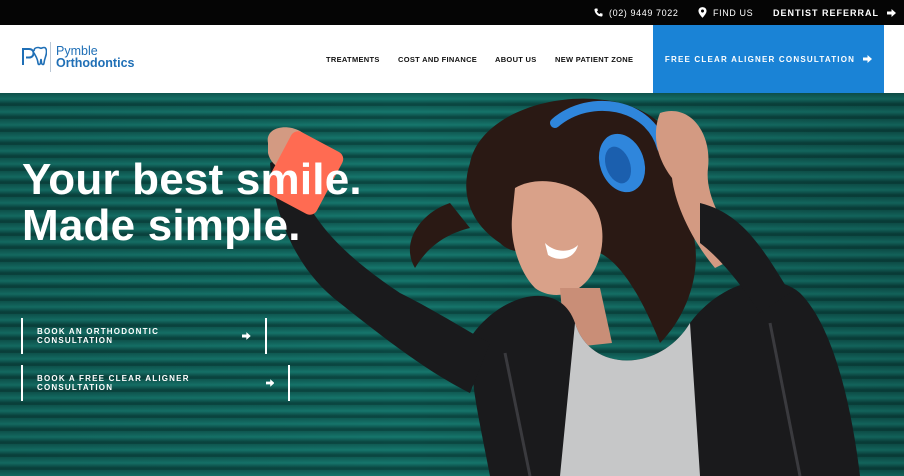  I want to click on button-label: BOOK AN ORTHODONTIC CONSULTATION, so click(98, 336).